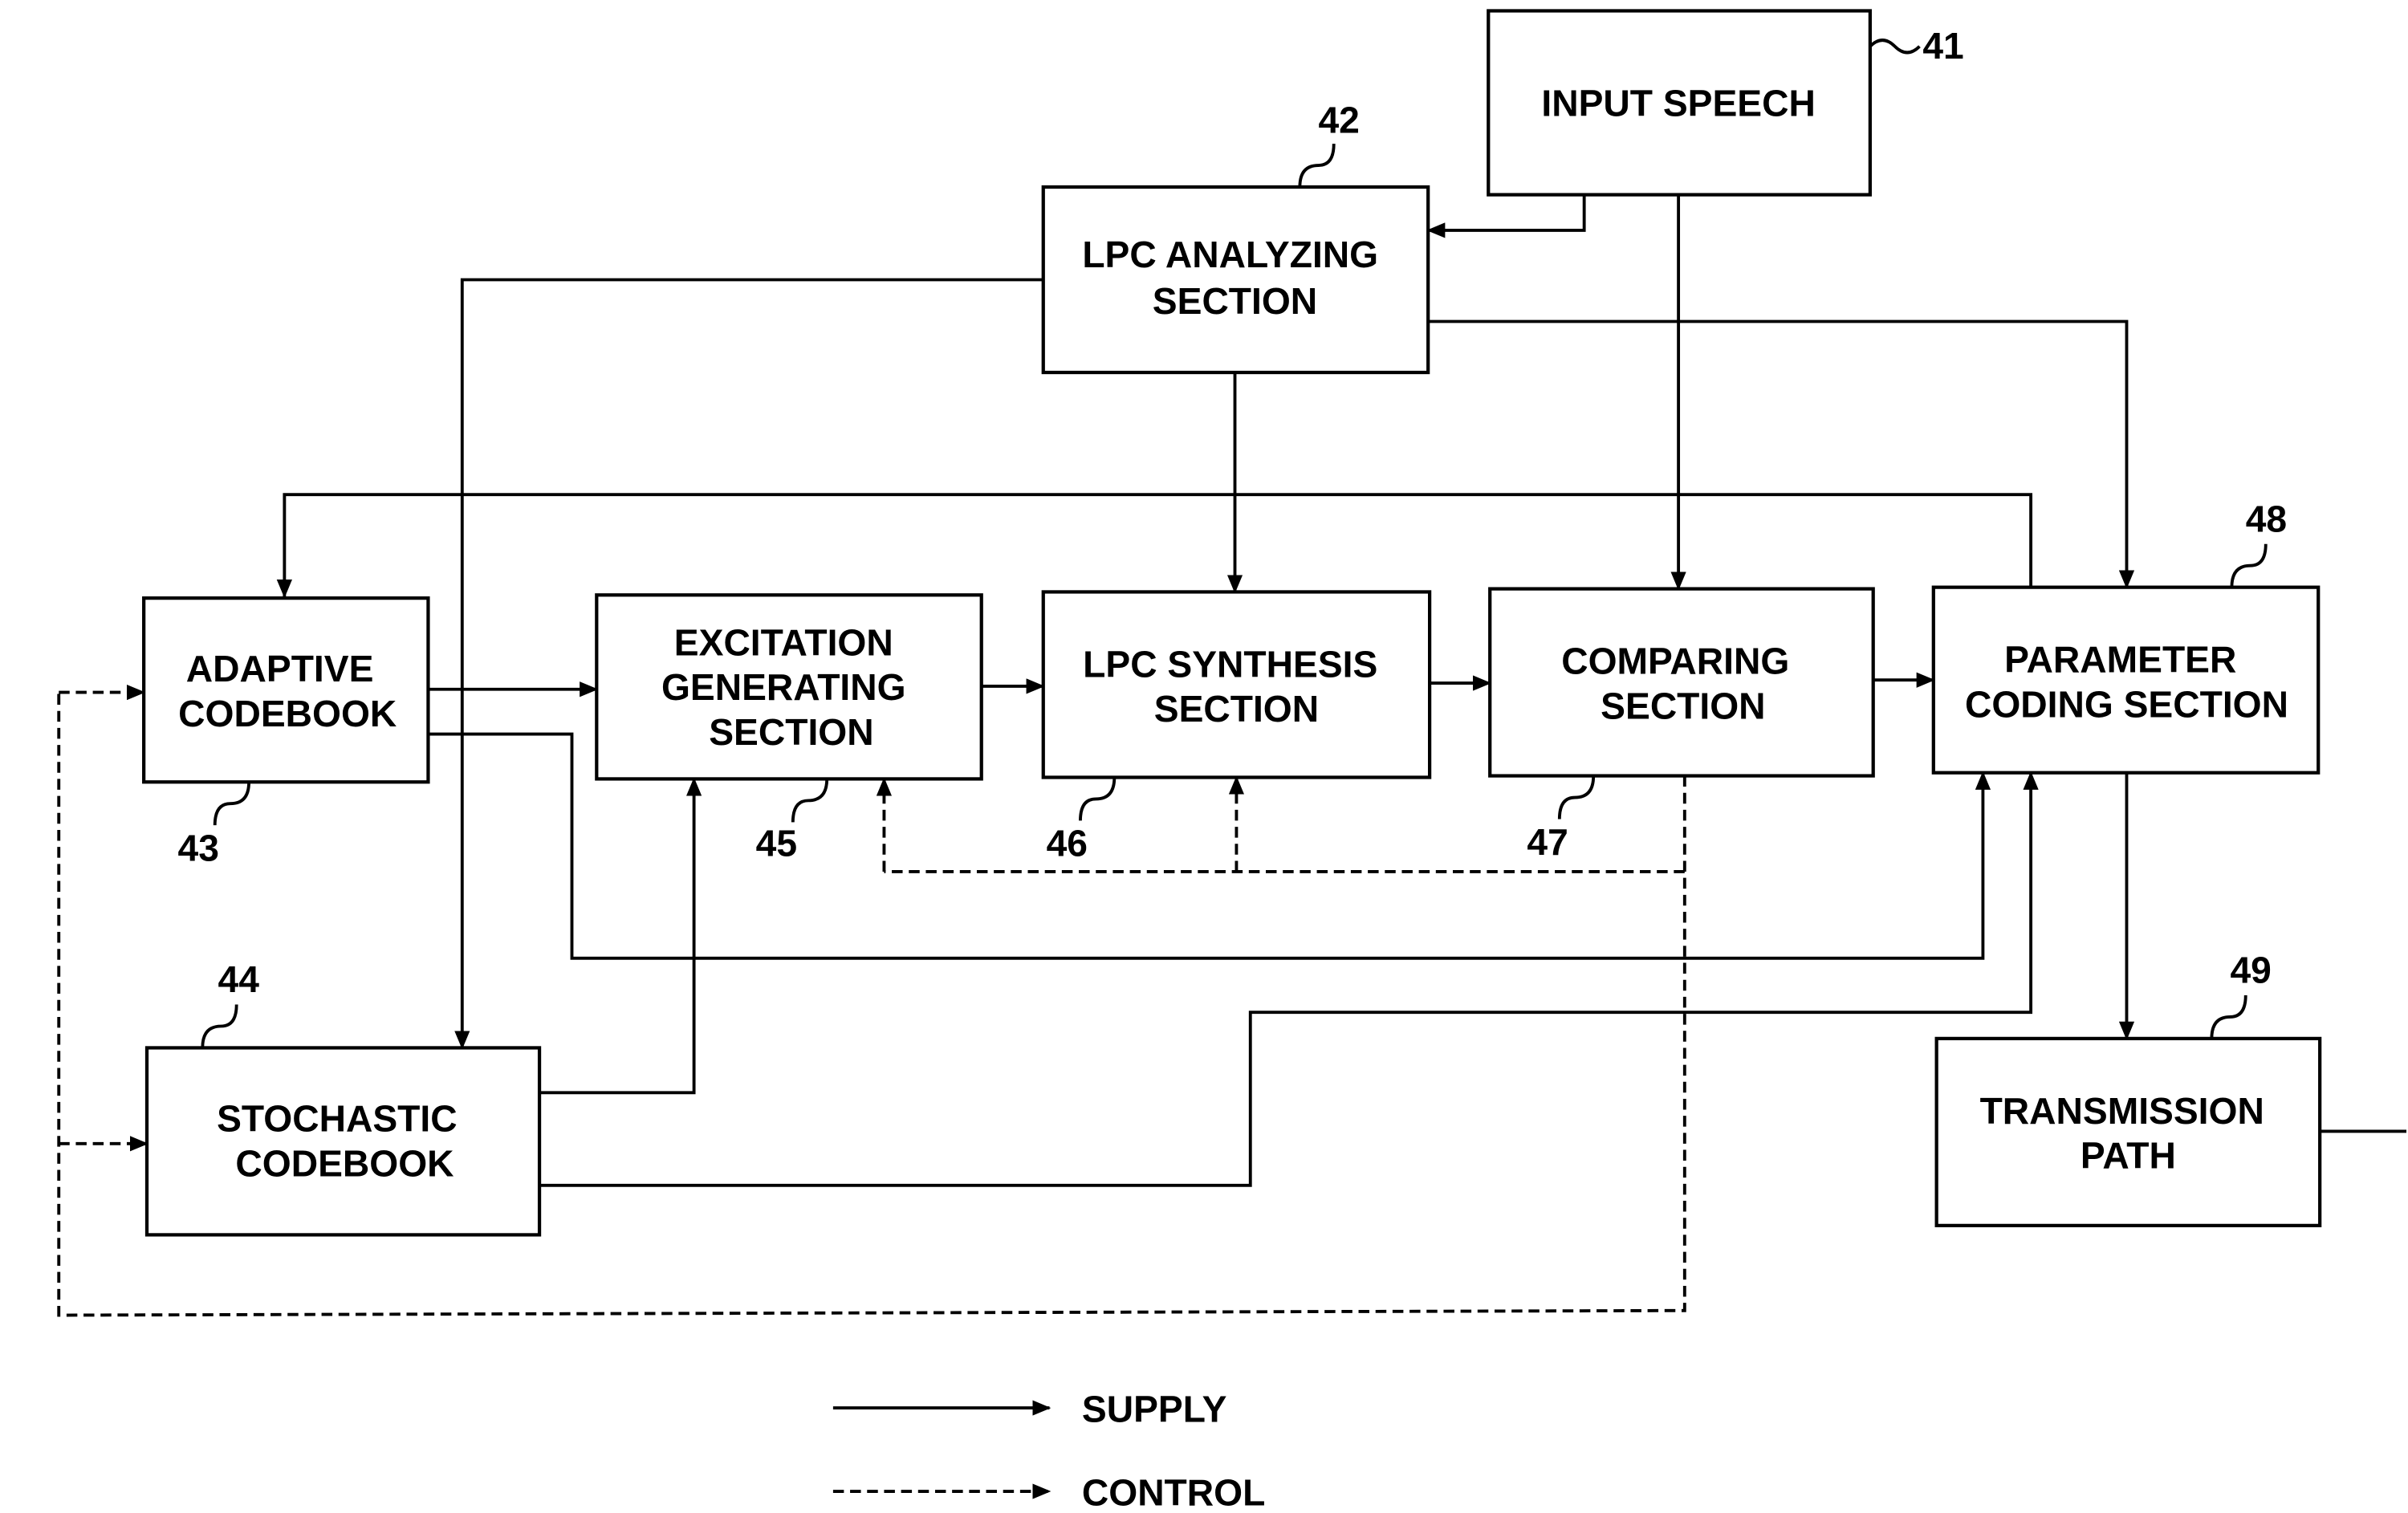 This screenshot has height=1513, width=2408. What do you see at coordinates (2250, 970) in the screenshot?
I see `ref-number: 49` at bounding box center [2250, 970].